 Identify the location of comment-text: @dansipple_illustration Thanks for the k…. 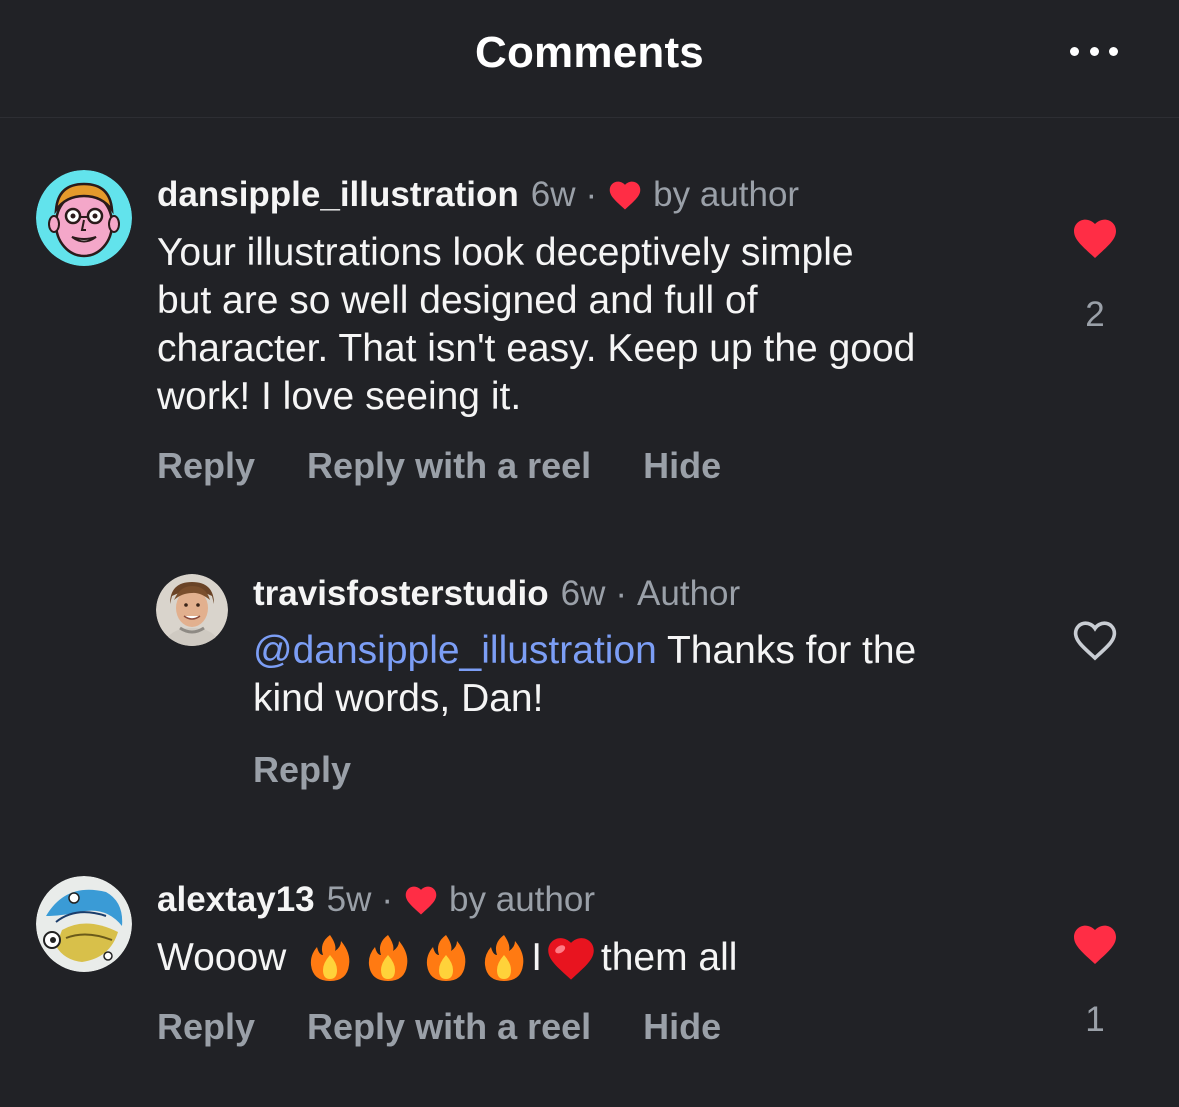
(653, 675).